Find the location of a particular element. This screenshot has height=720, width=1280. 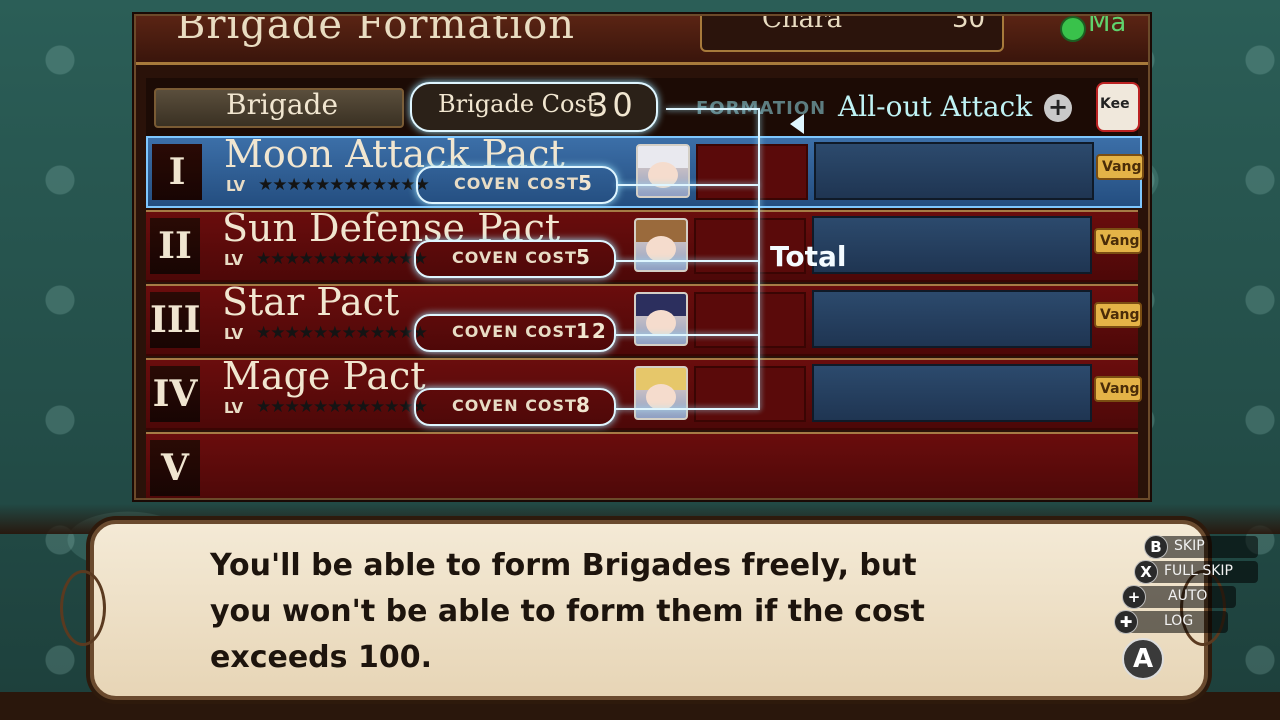

pact-name: Star Pact is located at coordinates (311, 302).